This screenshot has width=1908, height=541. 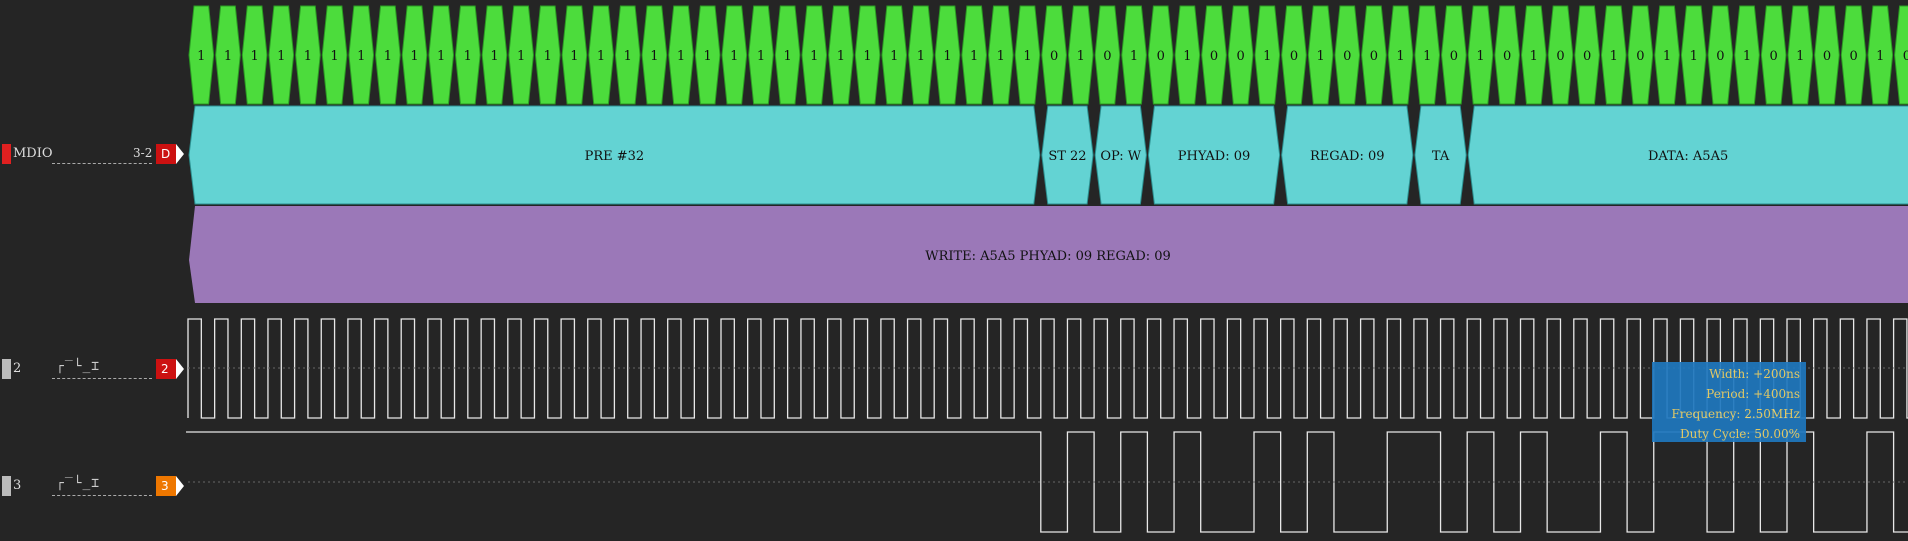 I want to click on decode-field-label: OP: W, so click(x=1120, y=156).